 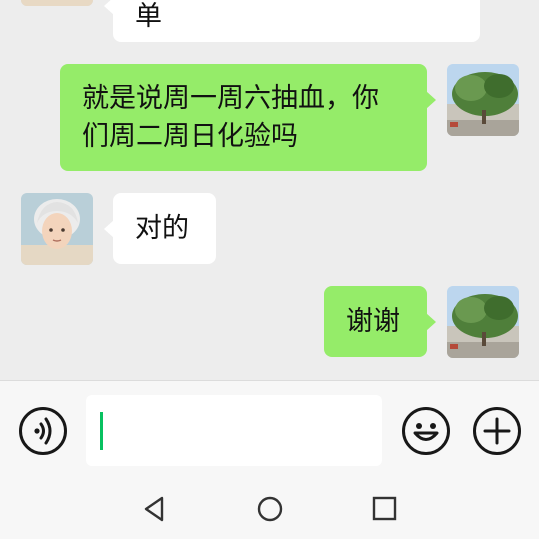 I want to click on message-text: 谢谢, so click(x=373, y=321).